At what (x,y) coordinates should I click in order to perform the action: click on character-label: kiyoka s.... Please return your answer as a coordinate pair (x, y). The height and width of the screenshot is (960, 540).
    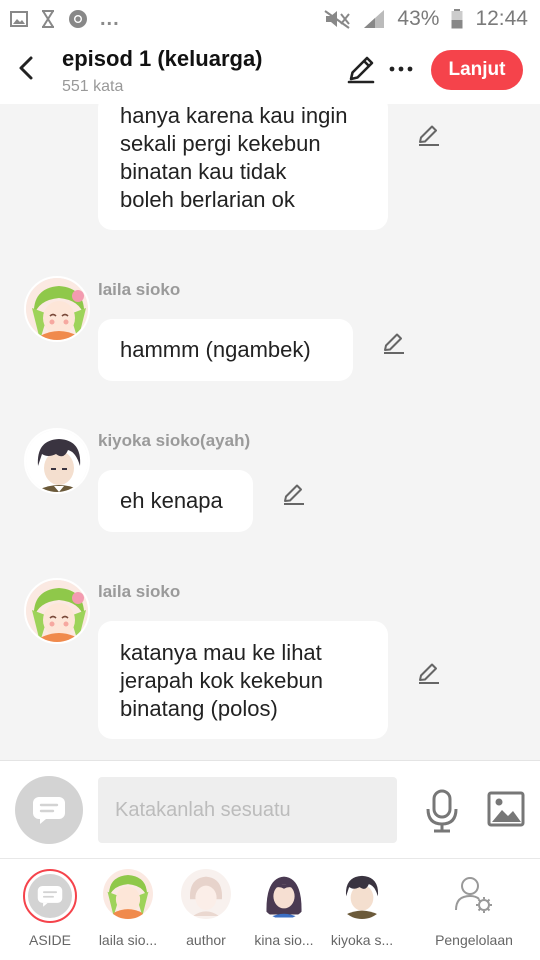
    Looking at the image, I should click on (362, 940).